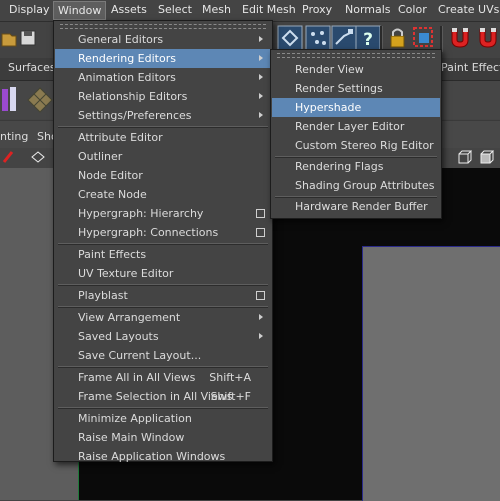 This screenshot has height=501, width=500. What do you see at coordinates (9, 157) in the screenshot?
I see `camera-icon` at bounding box center [9, 157].